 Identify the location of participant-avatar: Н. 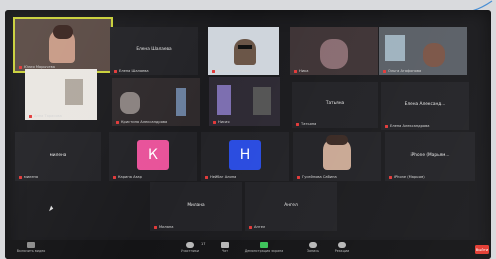
(245, 155).